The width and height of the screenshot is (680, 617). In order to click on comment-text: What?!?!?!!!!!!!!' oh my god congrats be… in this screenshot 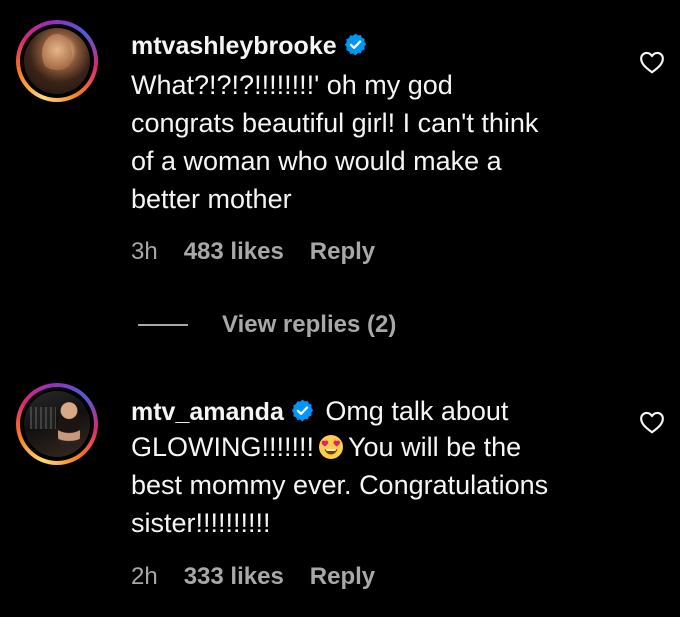, I will do `click(334, 142)`.